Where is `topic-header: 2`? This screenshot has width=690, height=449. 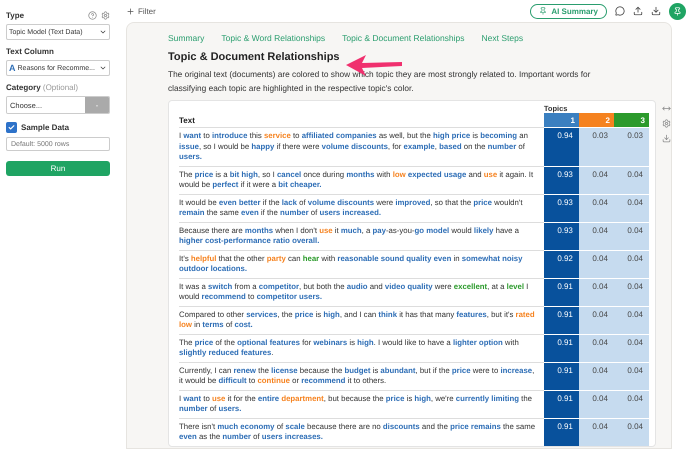
topic-header: 2 is located at coordinates (596, 120).